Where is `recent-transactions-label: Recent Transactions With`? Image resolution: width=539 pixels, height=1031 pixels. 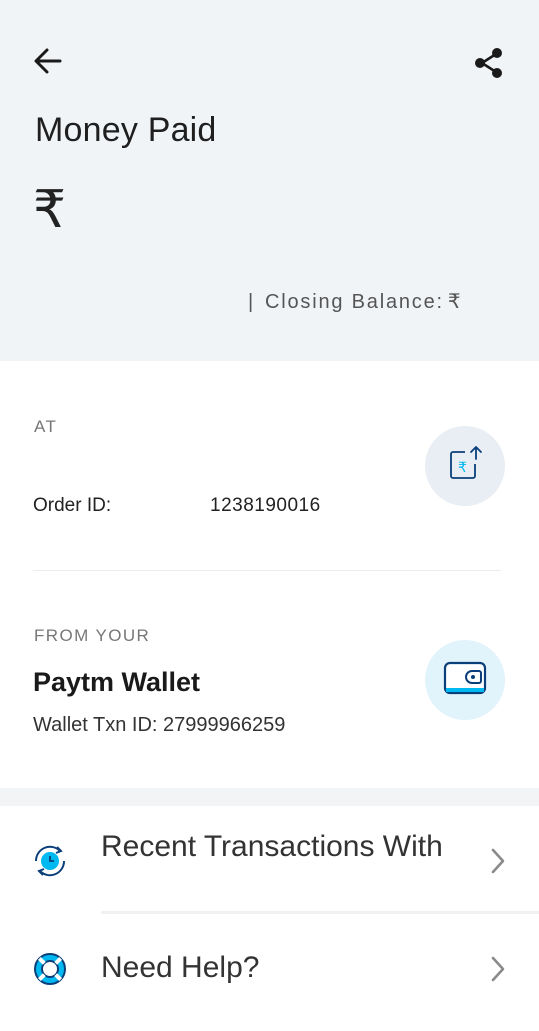 recent-transactions-label: Recent Transactions With is located at coordinates (272, 846).